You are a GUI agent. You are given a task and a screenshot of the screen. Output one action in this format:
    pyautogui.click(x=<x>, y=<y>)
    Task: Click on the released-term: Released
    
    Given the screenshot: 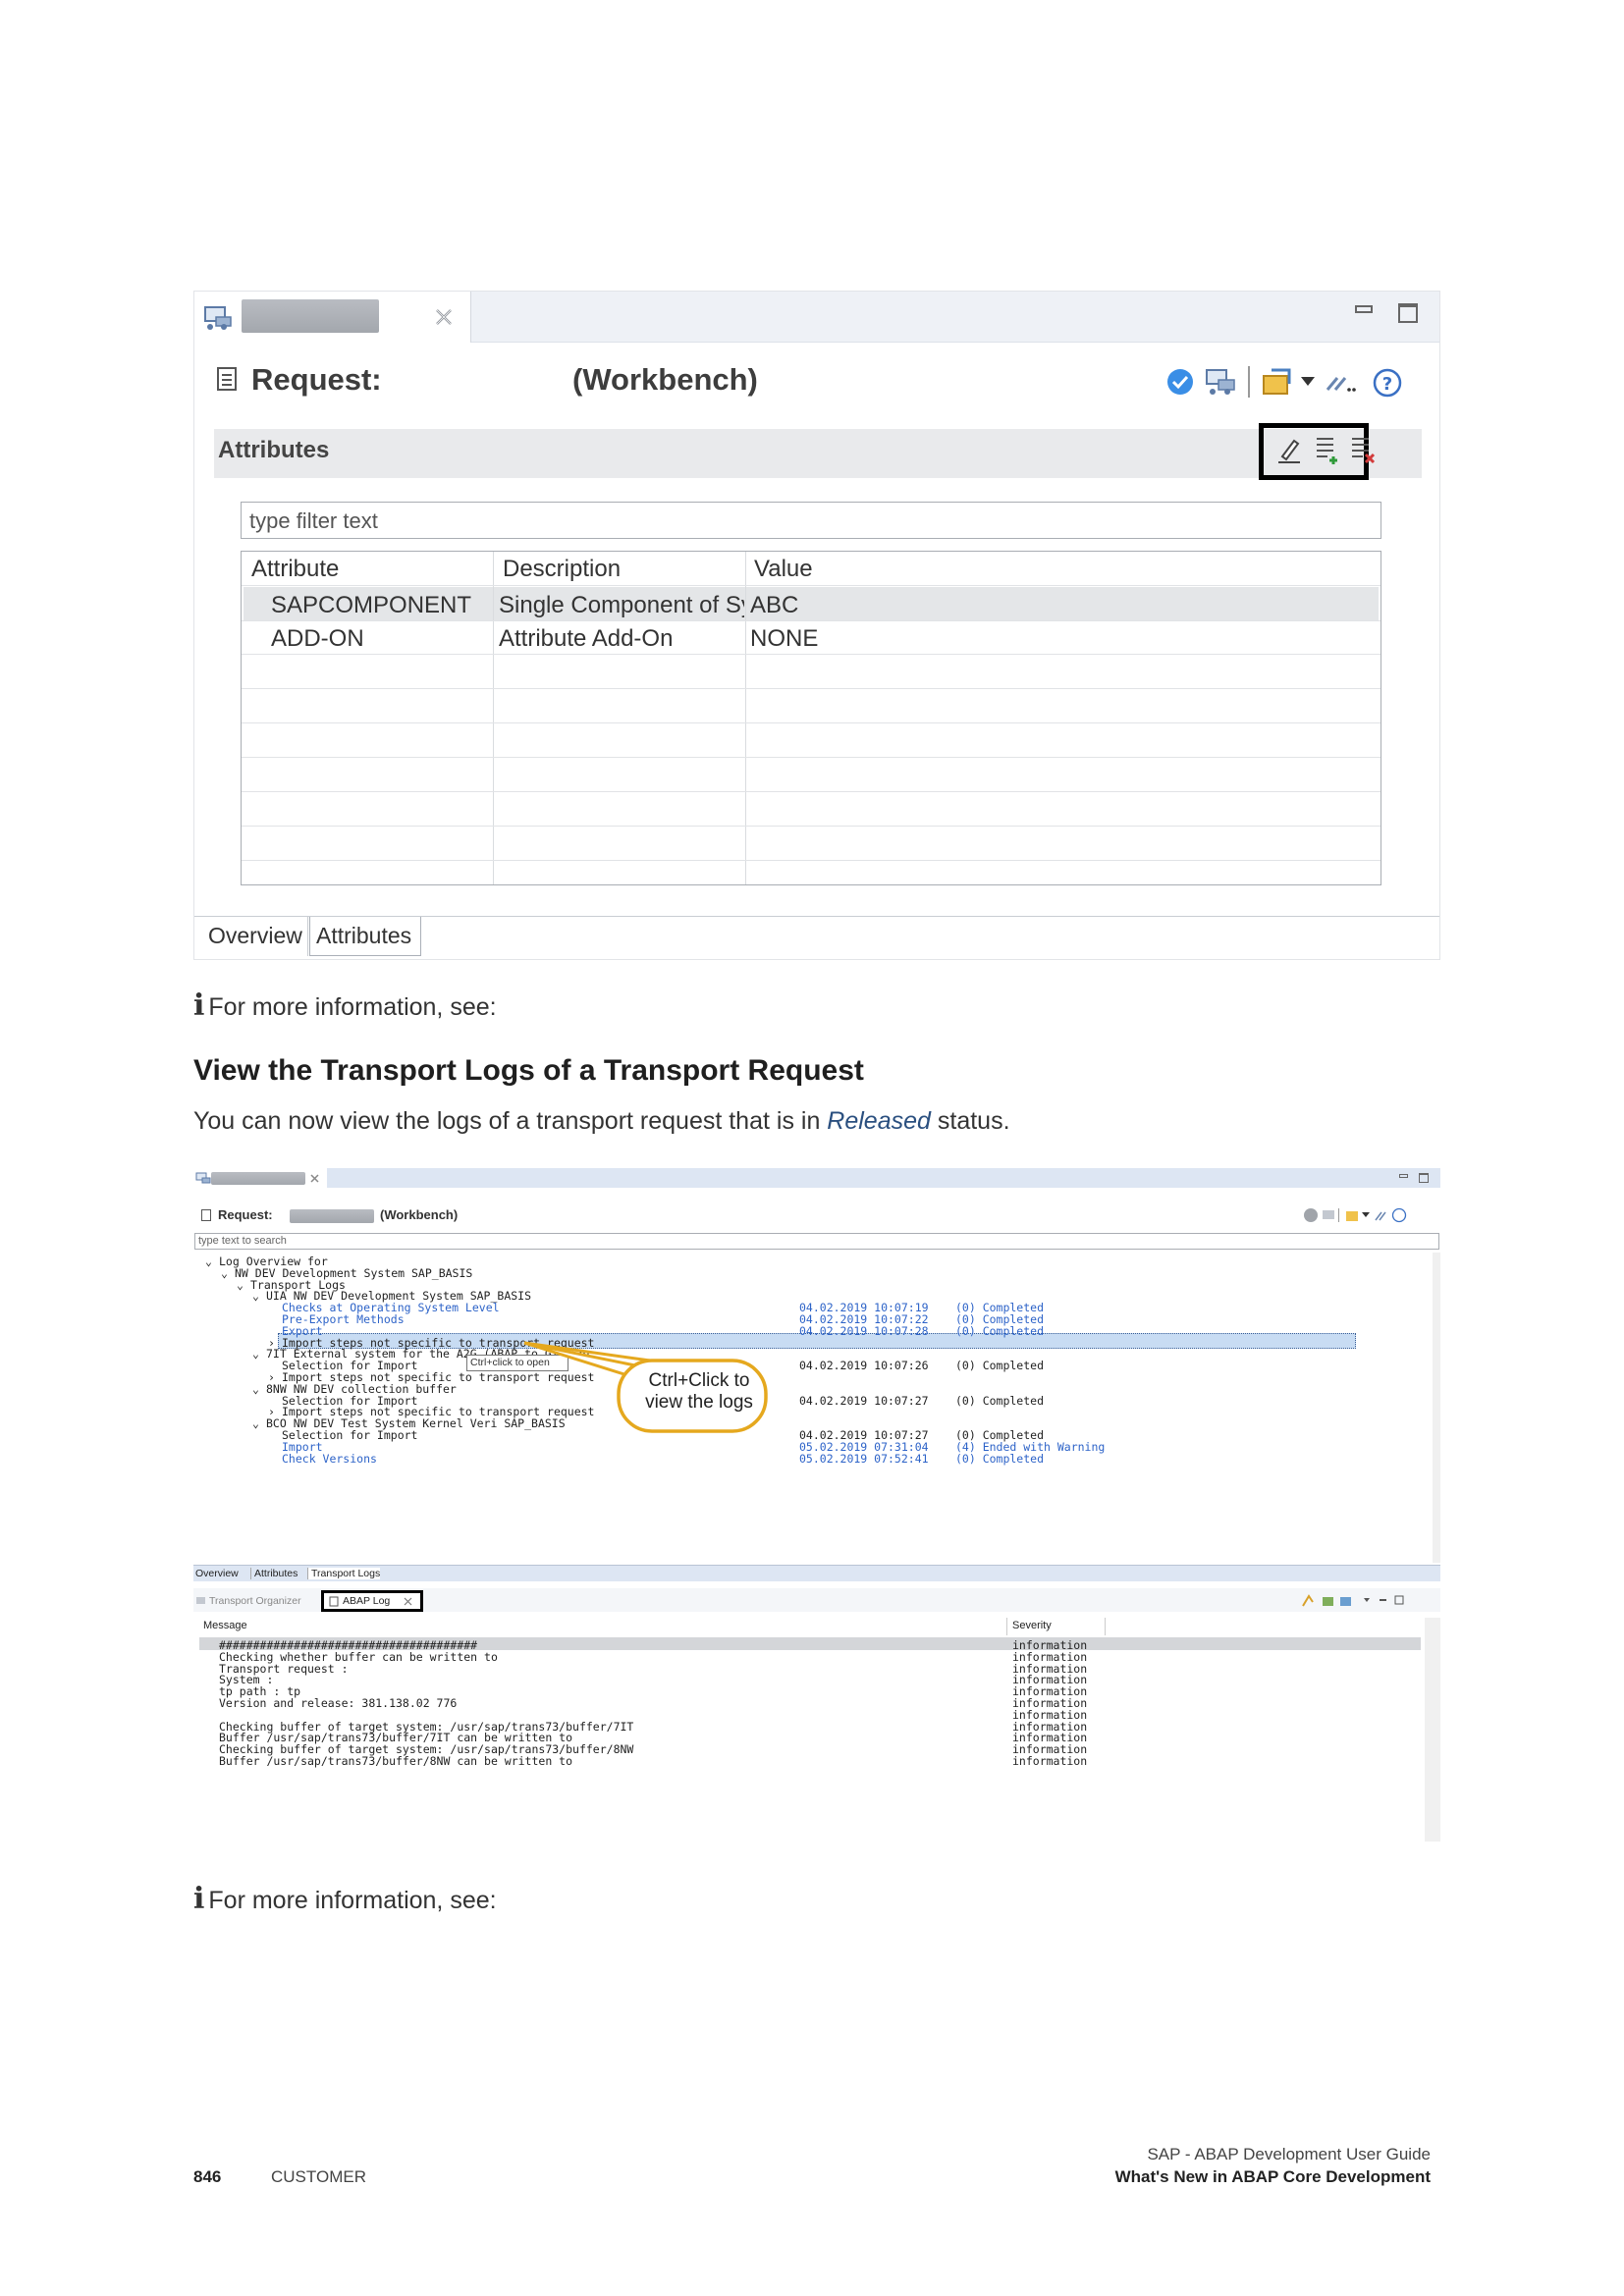 What is the action you would take?
    pyautogui.click(x=879, y=1121)
    